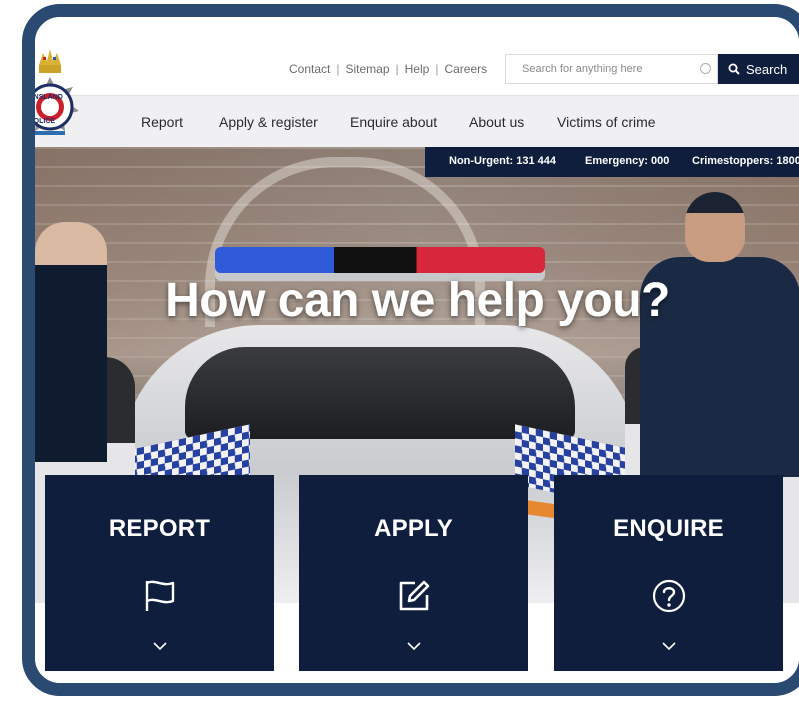 The width and height of the screenshot is (799, 705). Describe the element at coordinates (268, 122) in the screenshot. I see `nav-item-apply-register: Apply & register` at that location.